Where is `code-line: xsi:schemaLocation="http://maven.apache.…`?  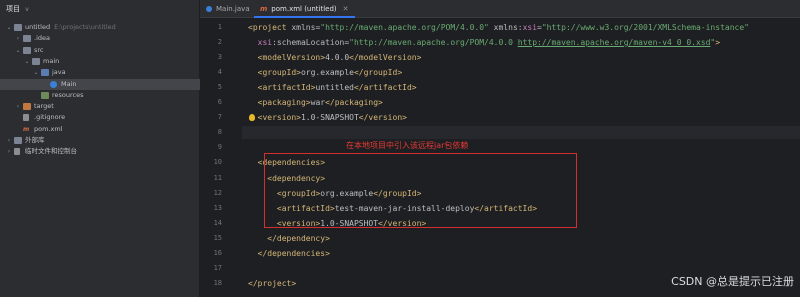
code-line: xsi:schemaLocation="http://maven.apache.… is located at coordinates (489, 43).